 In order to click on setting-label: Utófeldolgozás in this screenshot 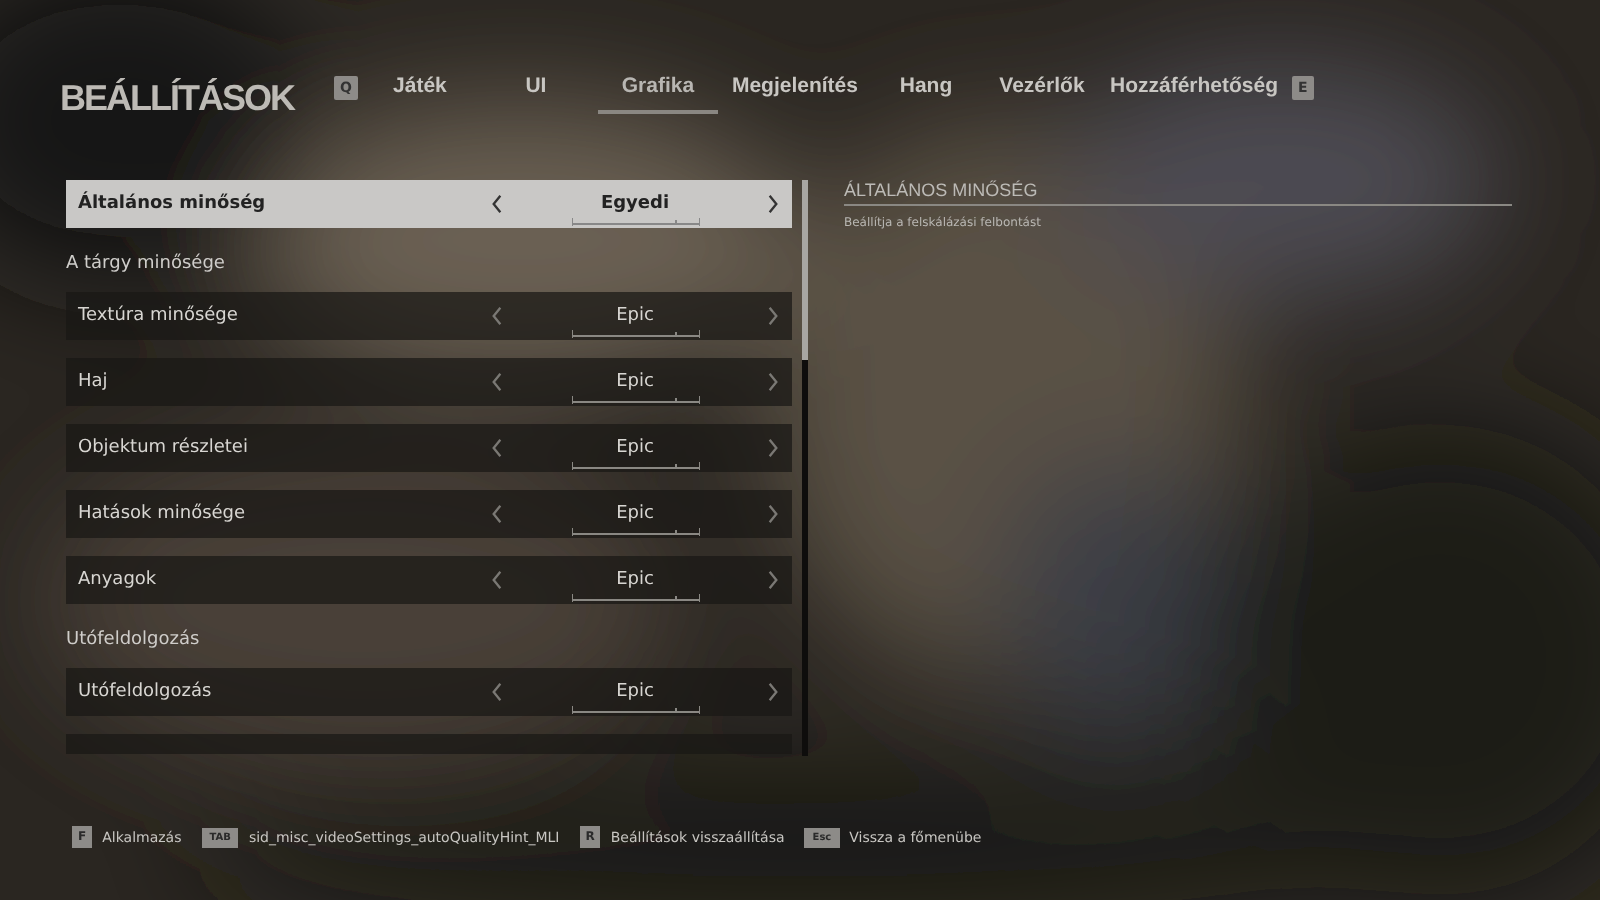, I will do `click(146, 692)`.